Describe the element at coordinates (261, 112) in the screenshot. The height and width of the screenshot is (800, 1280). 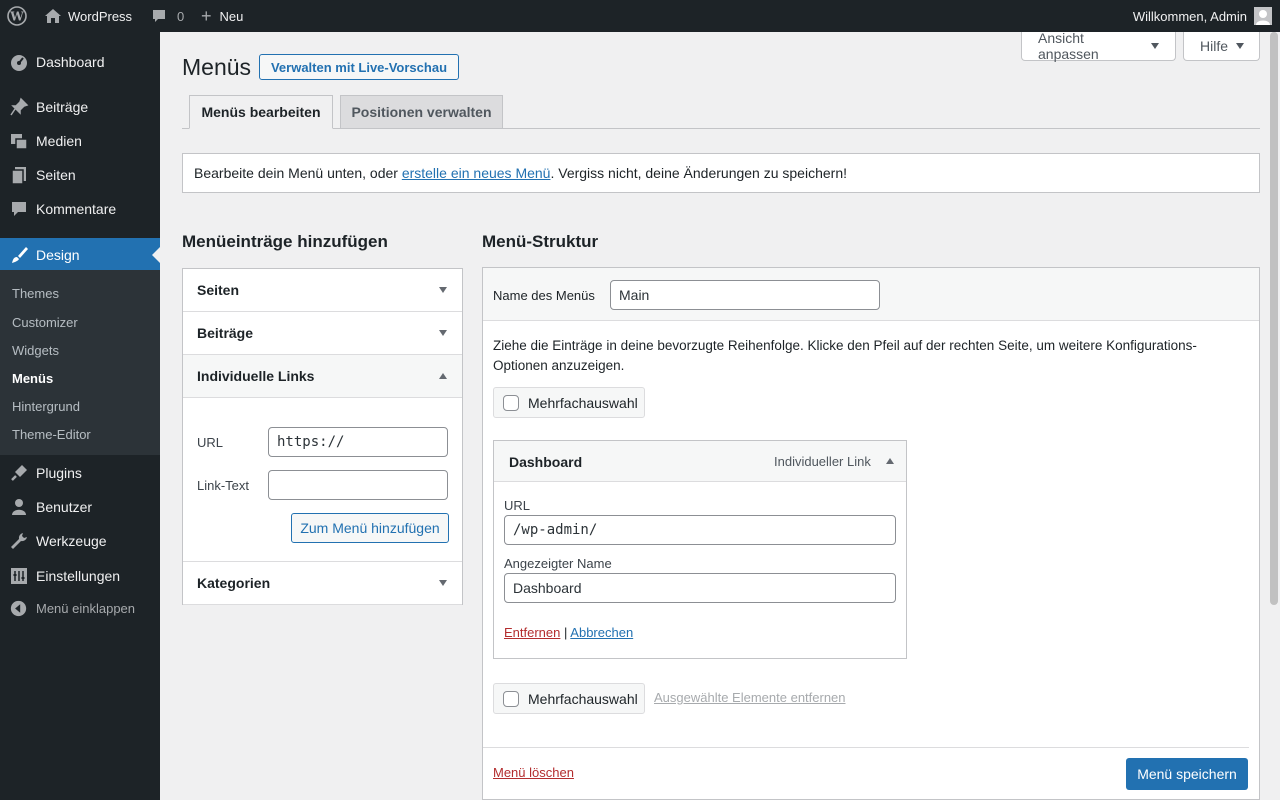
I see `tab-edit-menus: Menüs bearbeiten` at that location.